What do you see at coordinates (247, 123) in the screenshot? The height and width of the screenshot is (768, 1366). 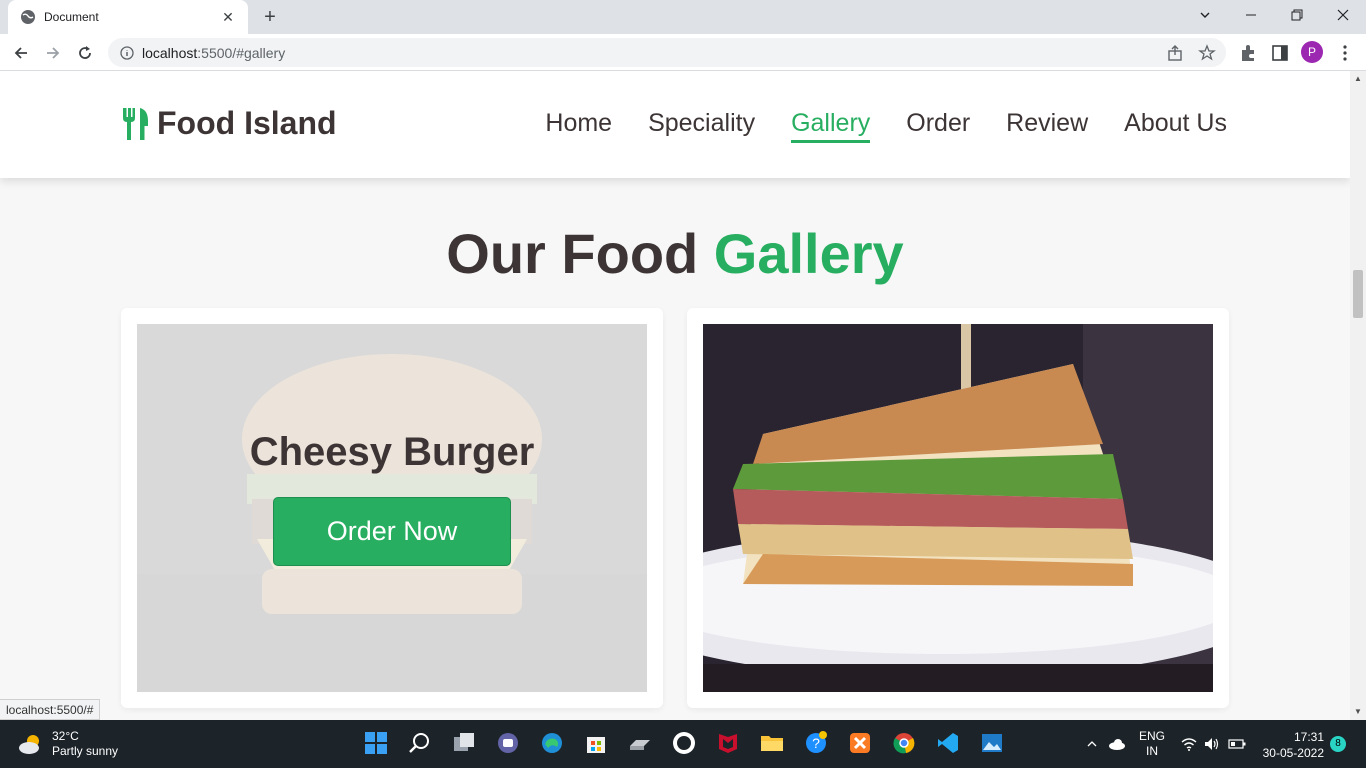 I see `logo-text: Food Island` at bounding box center [247, 123].